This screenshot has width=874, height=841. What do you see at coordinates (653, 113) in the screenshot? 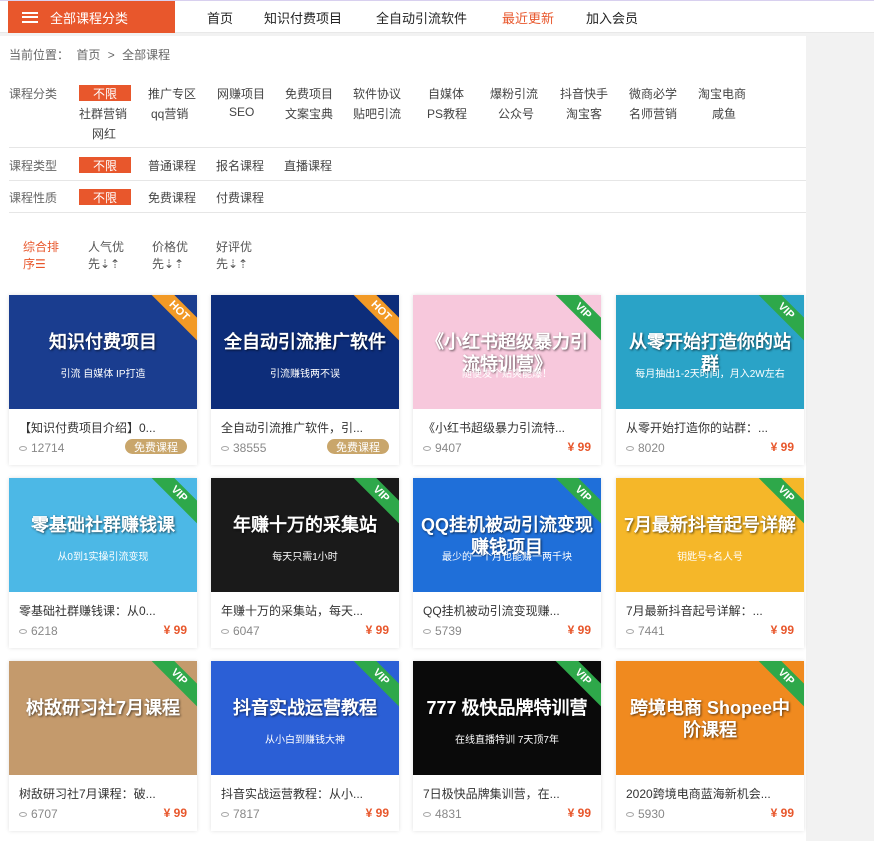
I see `category-option: 名师营销` at bounding box center [653, 113].